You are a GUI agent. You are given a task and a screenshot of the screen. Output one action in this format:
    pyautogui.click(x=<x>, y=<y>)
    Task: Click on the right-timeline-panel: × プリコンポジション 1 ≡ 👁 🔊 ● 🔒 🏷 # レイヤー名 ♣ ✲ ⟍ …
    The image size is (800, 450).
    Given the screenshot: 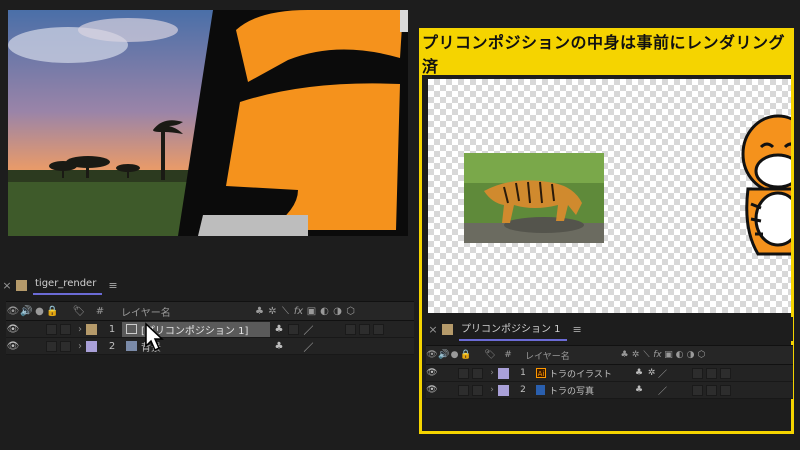 What is the action you would take?
    pyautogui.click(x=609, y=358)
    